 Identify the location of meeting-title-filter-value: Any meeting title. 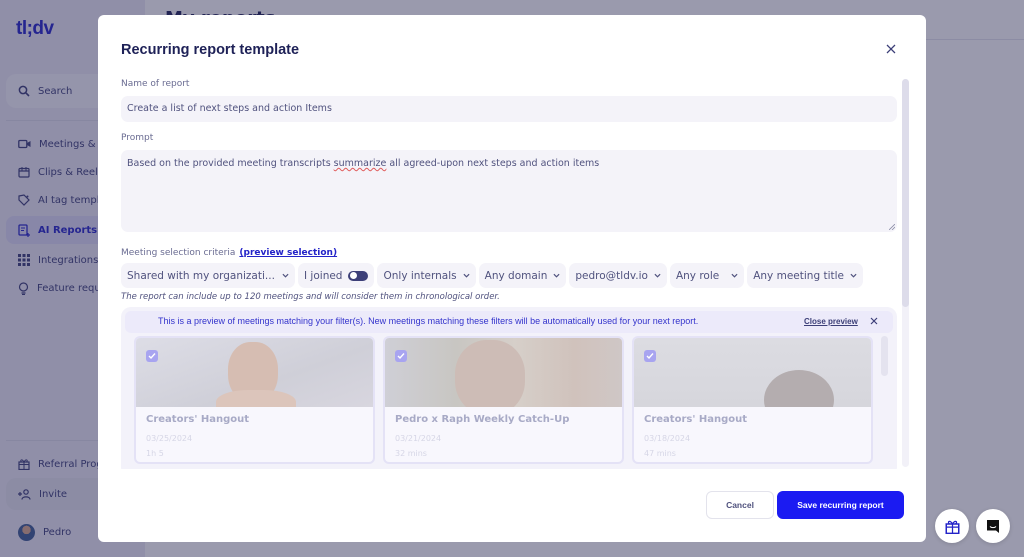
(798, 275).